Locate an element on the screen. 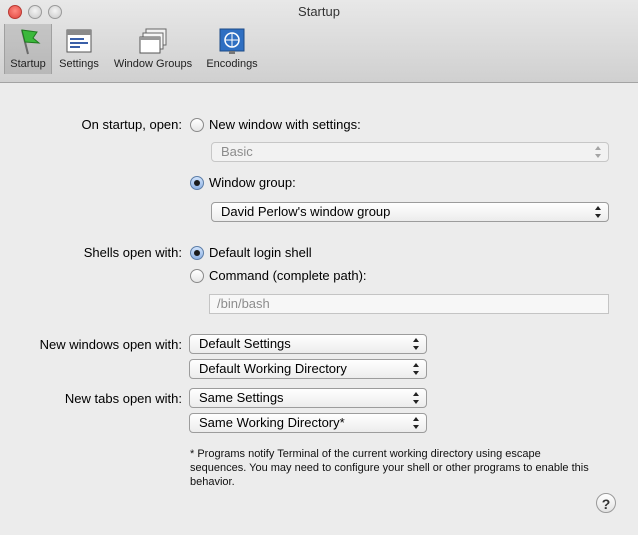  default-login-shell-radio is located at coordinates (197, 253).